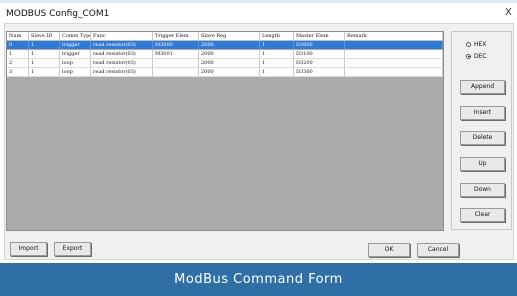  Describe the element at coordinates (122, 36) in the screenshot. I see `column-header-func: Func` at that location.